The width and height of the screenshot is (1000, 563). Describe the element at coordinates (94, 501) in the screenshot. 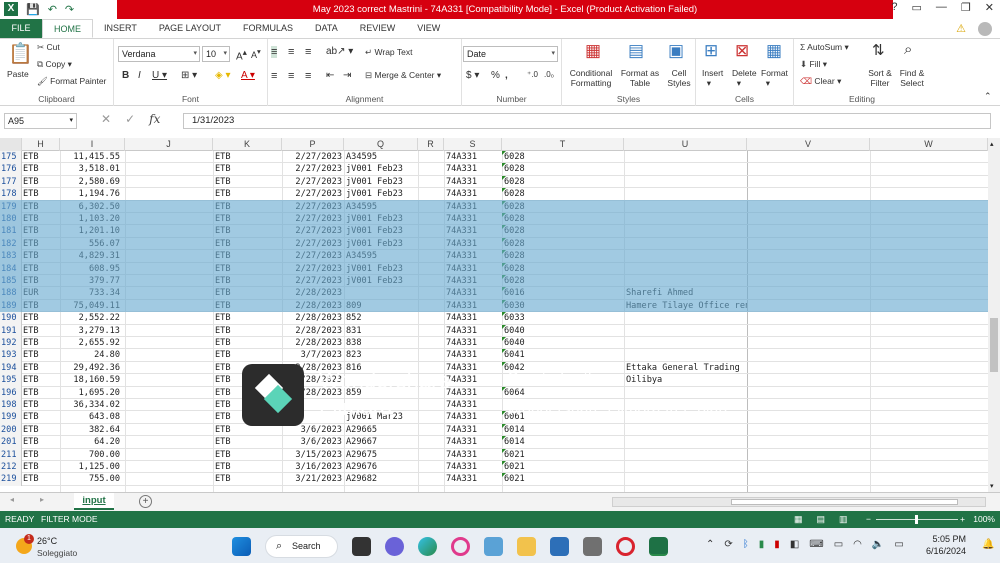

I see `sheet-tab-input: input` at that location.